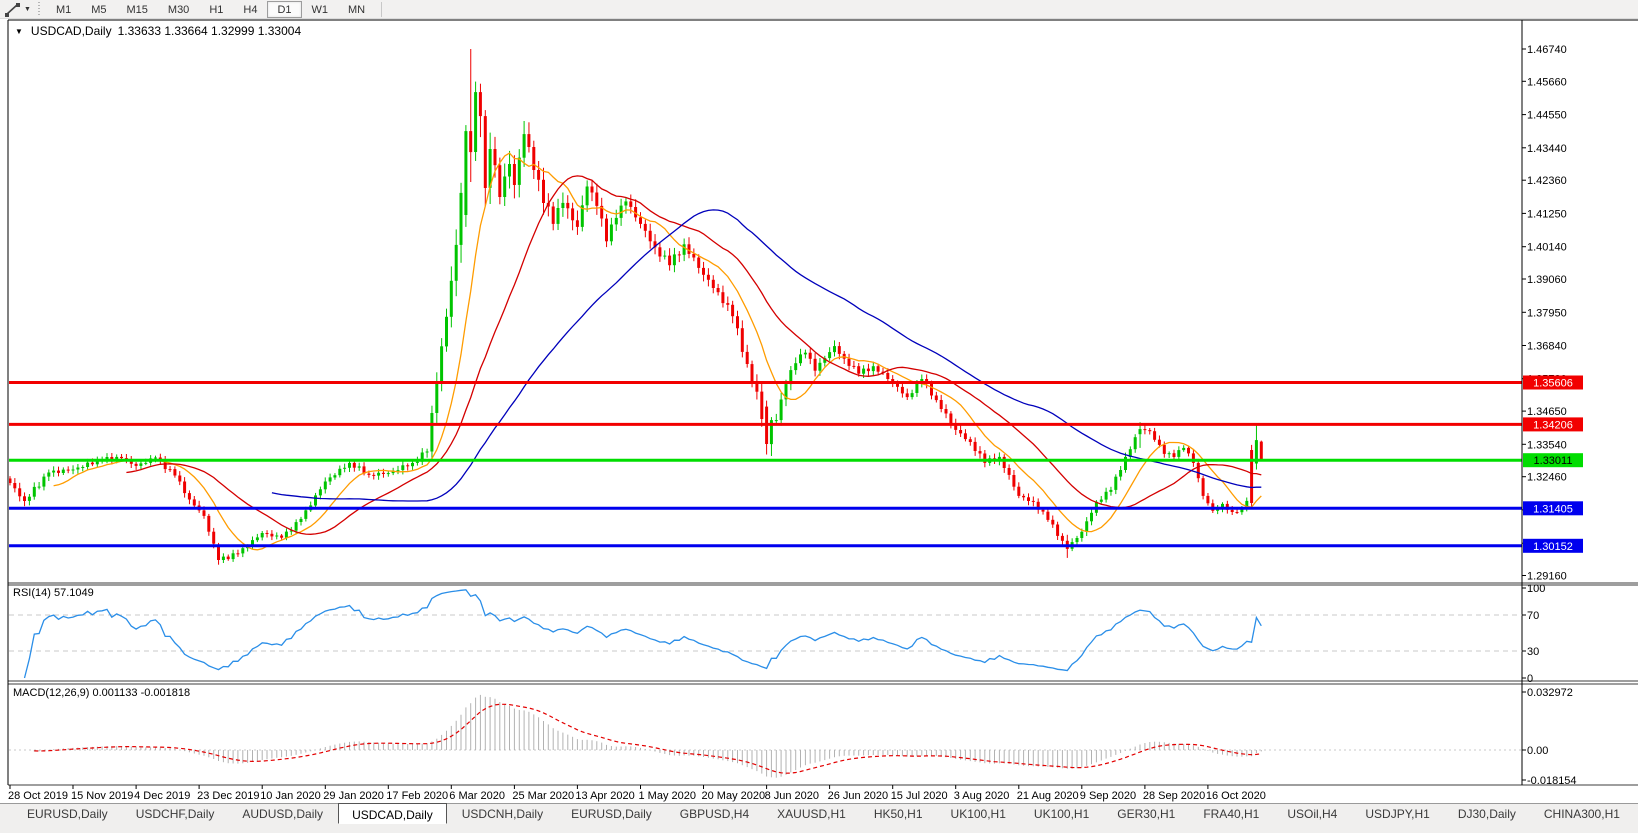 The height and width of the screenshot is (833, 1638). What do you see at coordinates (1553, 384) in the screenshot?
I see `svg-text: 1.35606` at bounding box center [1553, 384].